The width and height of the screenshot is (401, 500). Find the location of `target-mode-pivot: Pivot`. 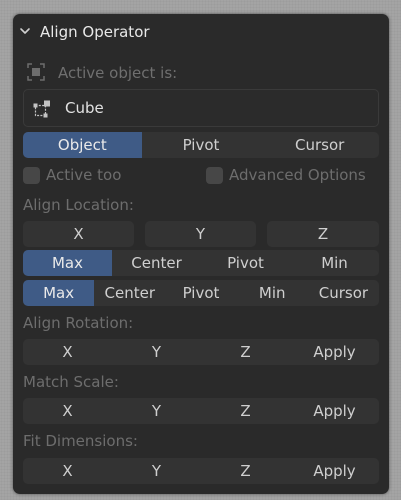

target-mode-pivot: Pivot is located at coordinates (200, 293).